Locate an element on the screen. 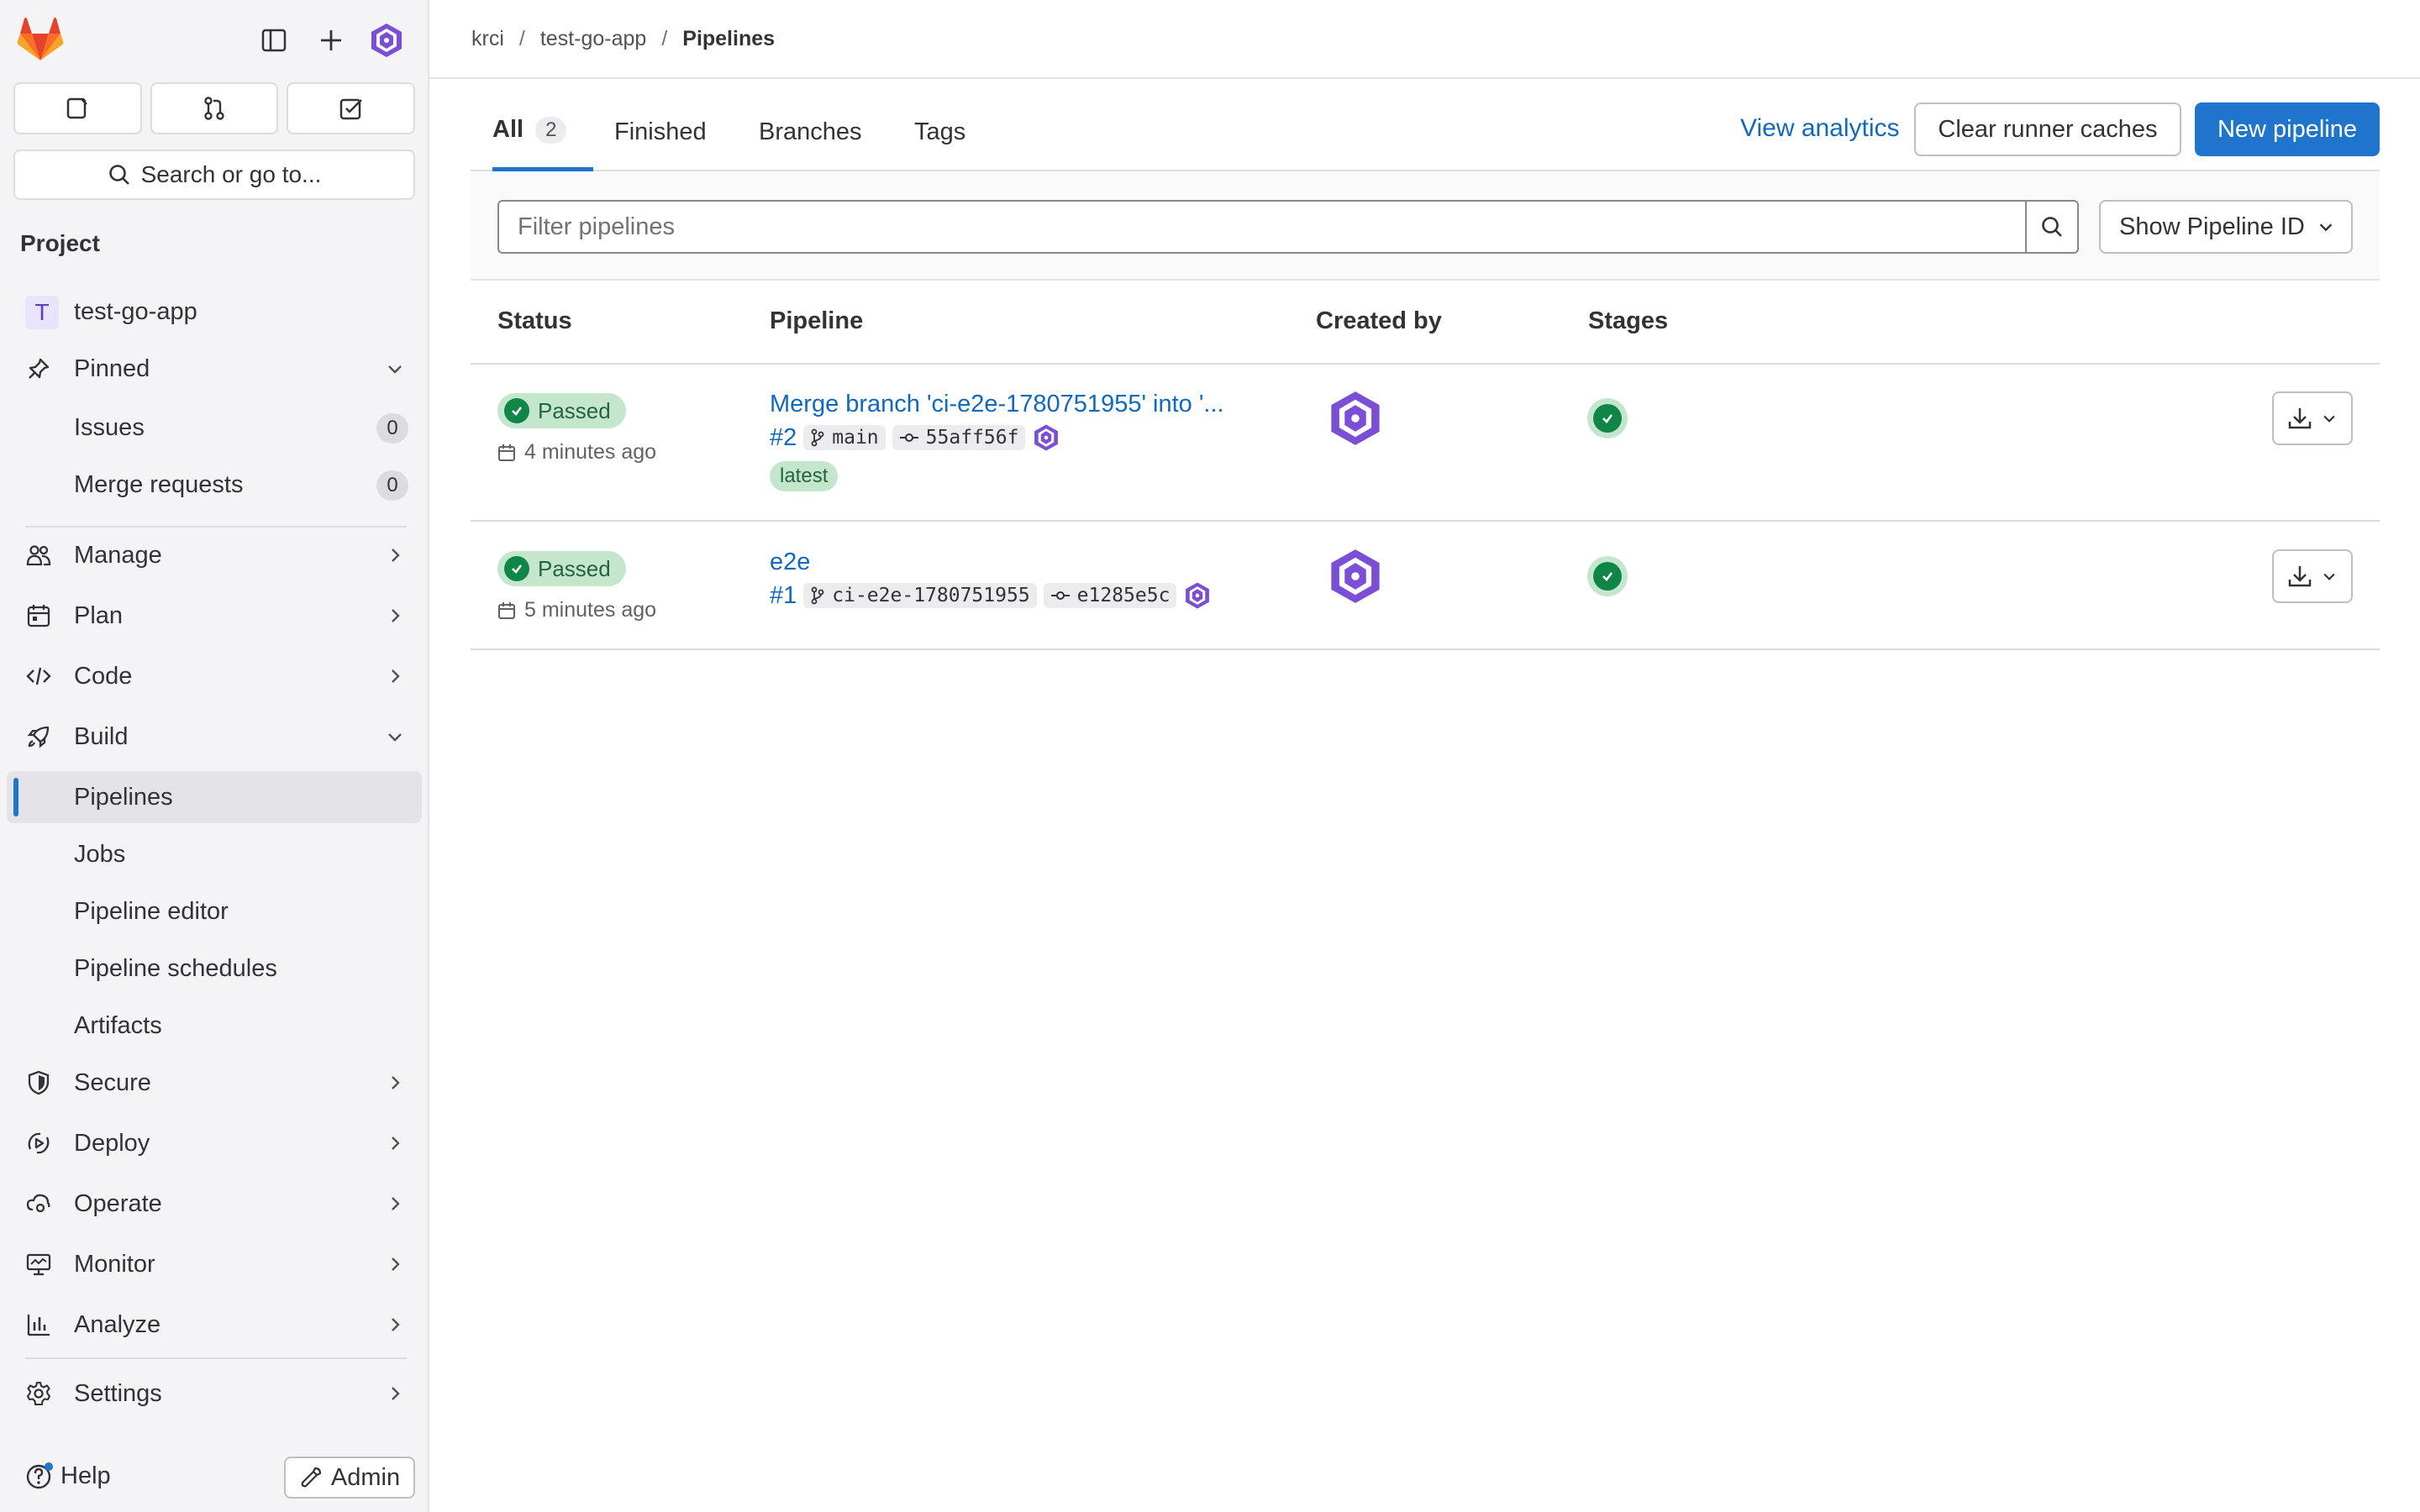 Image resolution: width=2420 pixels, height=1512 pixels. sidebar-item-label: Merge requests is located at coordinates (159, 484).